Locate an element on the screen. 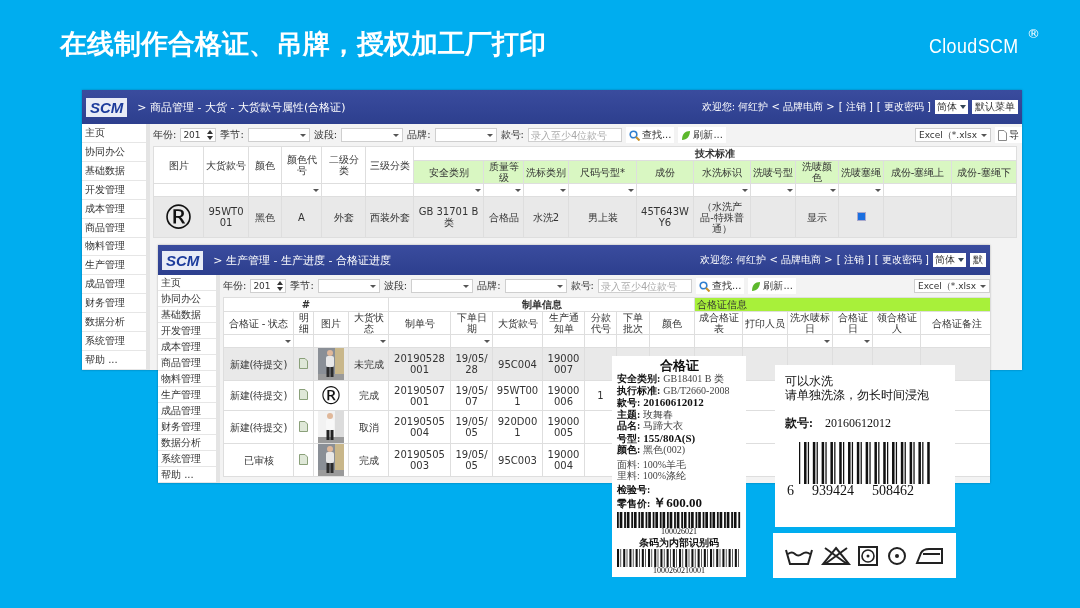  menu-dropdown: 默 is located at coordinates (978, 260).